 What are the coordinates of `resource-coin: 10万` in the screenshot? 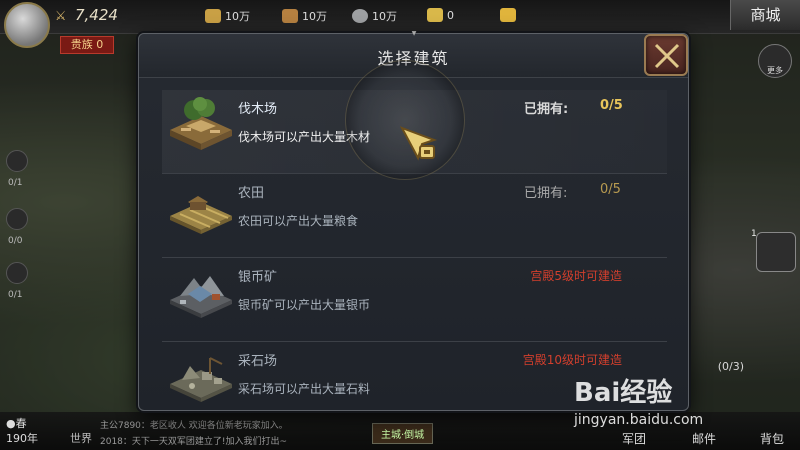 It's located at (227, 16).